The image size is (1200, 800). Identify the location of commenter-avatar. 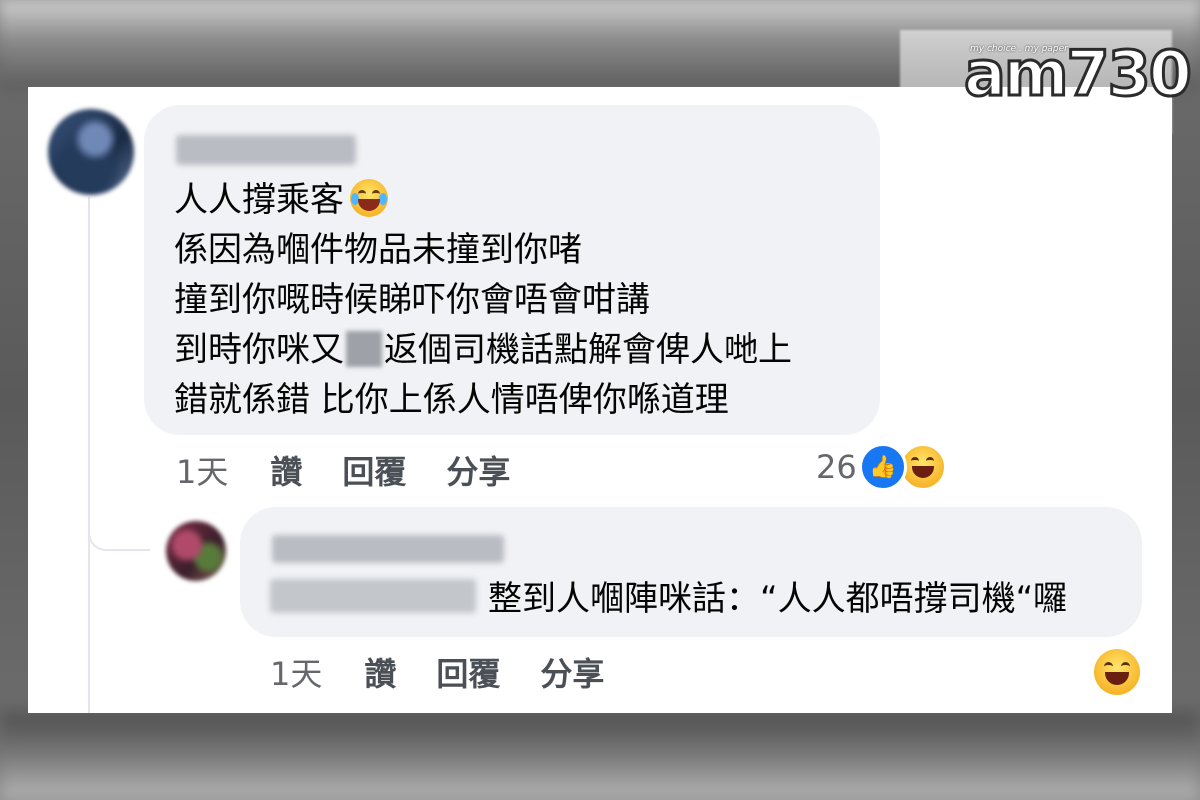
(91, 152).